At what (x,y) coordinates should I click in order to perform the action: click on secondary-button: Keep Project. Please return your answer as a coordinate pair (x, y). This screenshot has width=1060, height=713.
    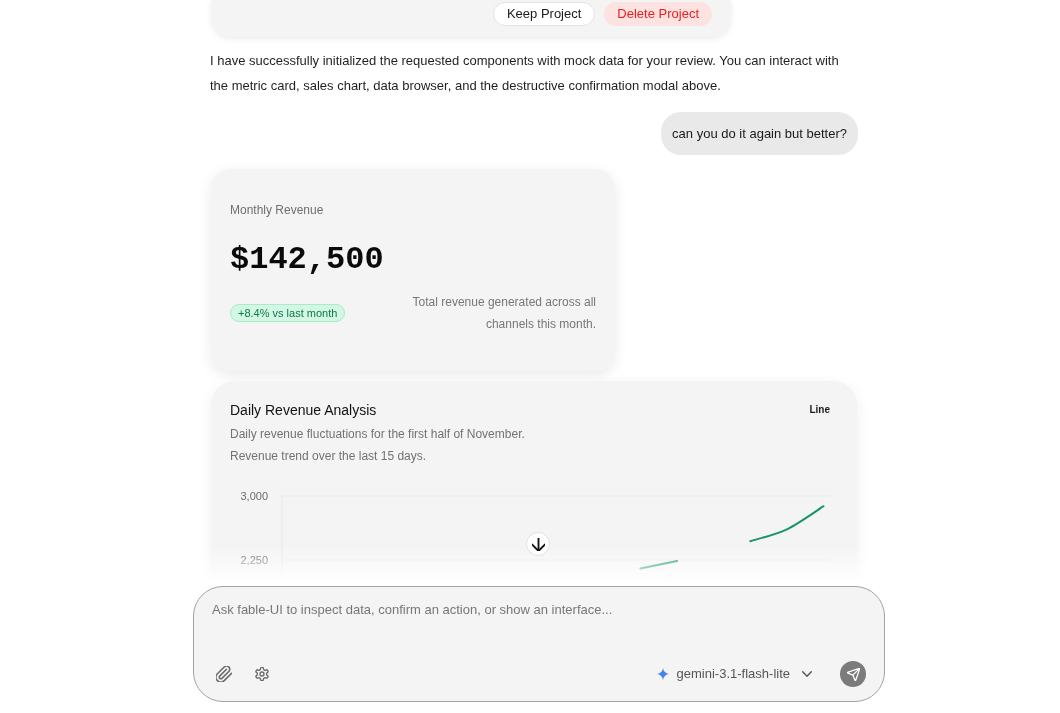
    Looking at the image, I should click on (544, 14).